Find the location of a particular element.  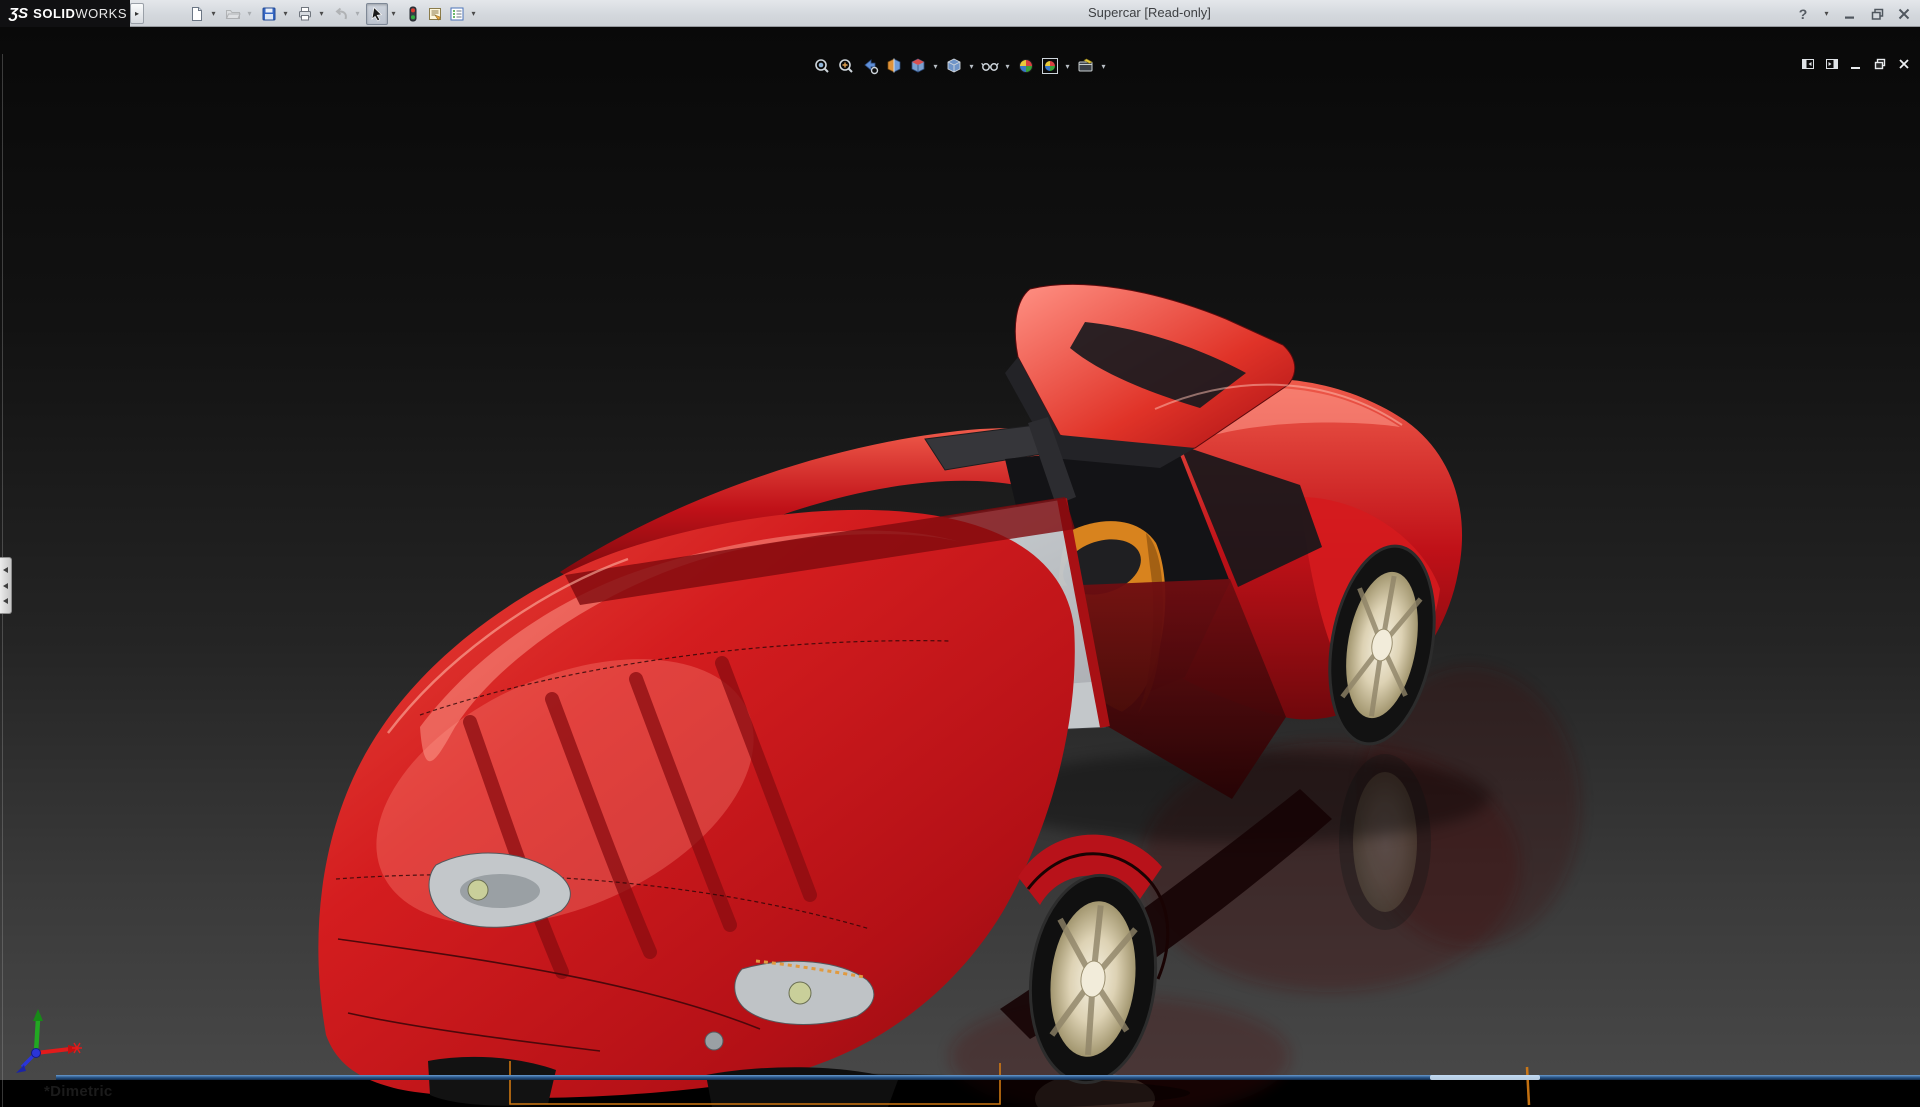

new-document-icon is located at coordinates (197, 13).